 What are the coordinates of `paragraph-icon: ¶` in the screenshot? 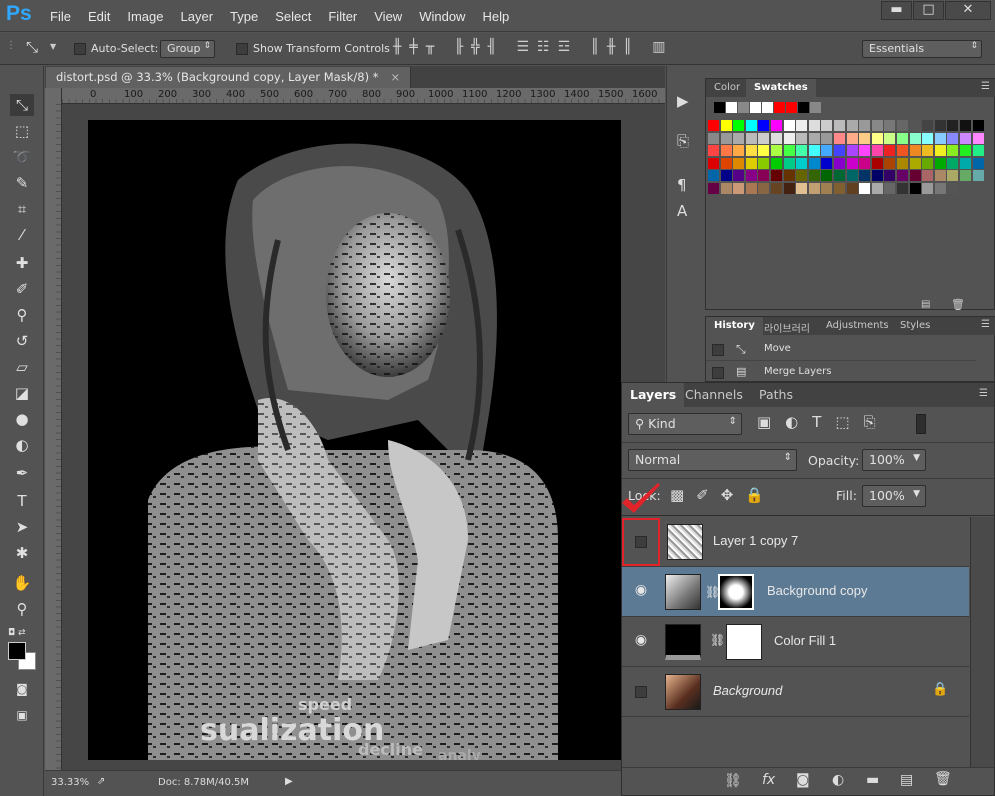 It's located at (682, 185).